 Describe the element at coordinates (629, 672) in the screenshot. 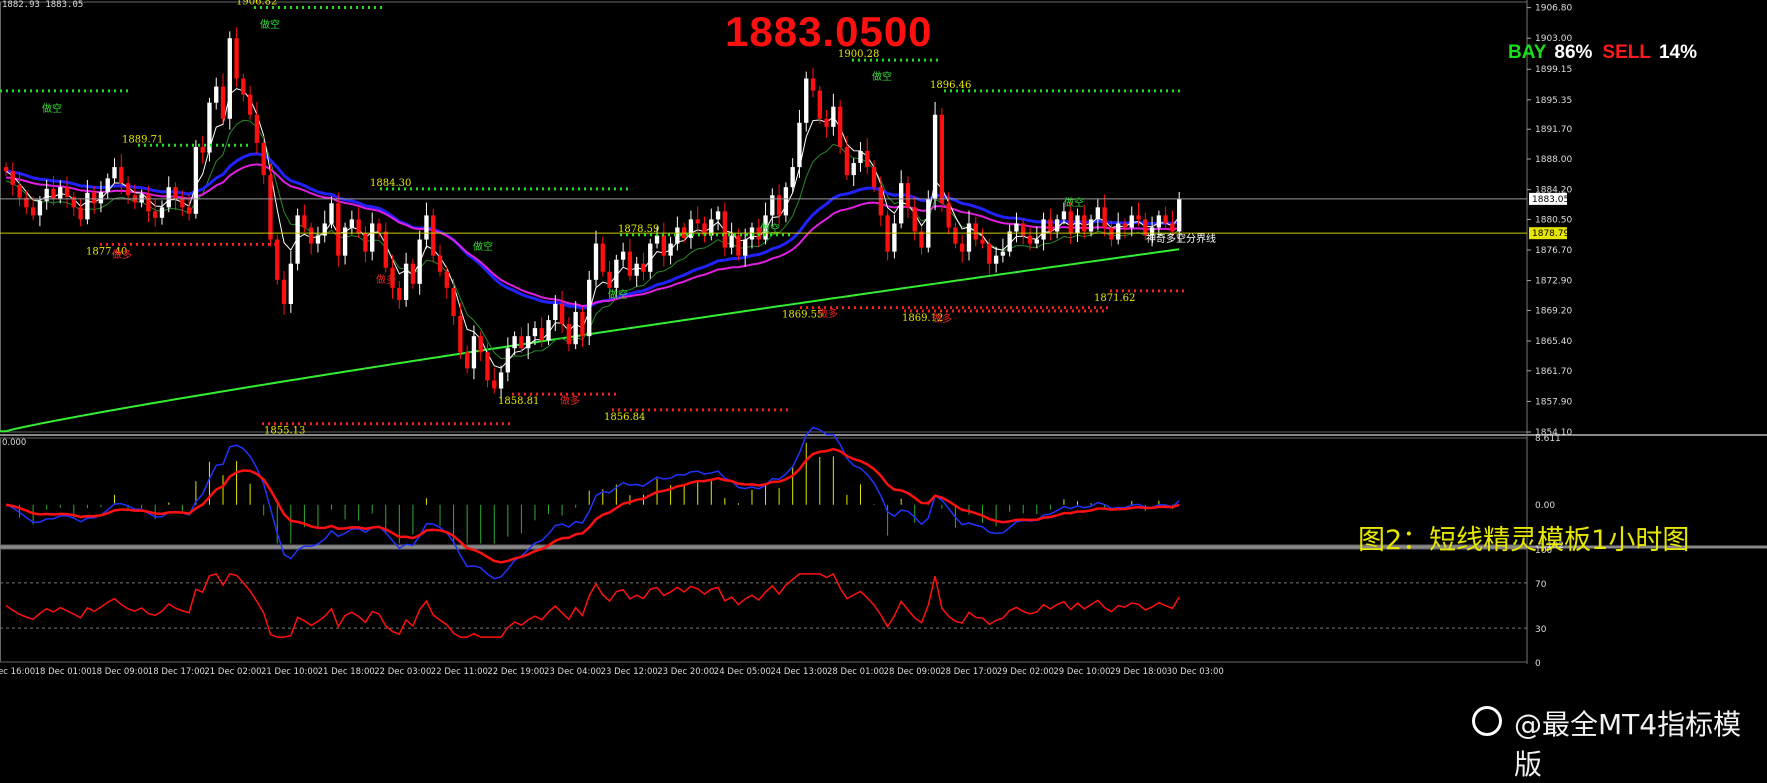

I see `time-axis-label: 23 Dec 12:00` at that location.